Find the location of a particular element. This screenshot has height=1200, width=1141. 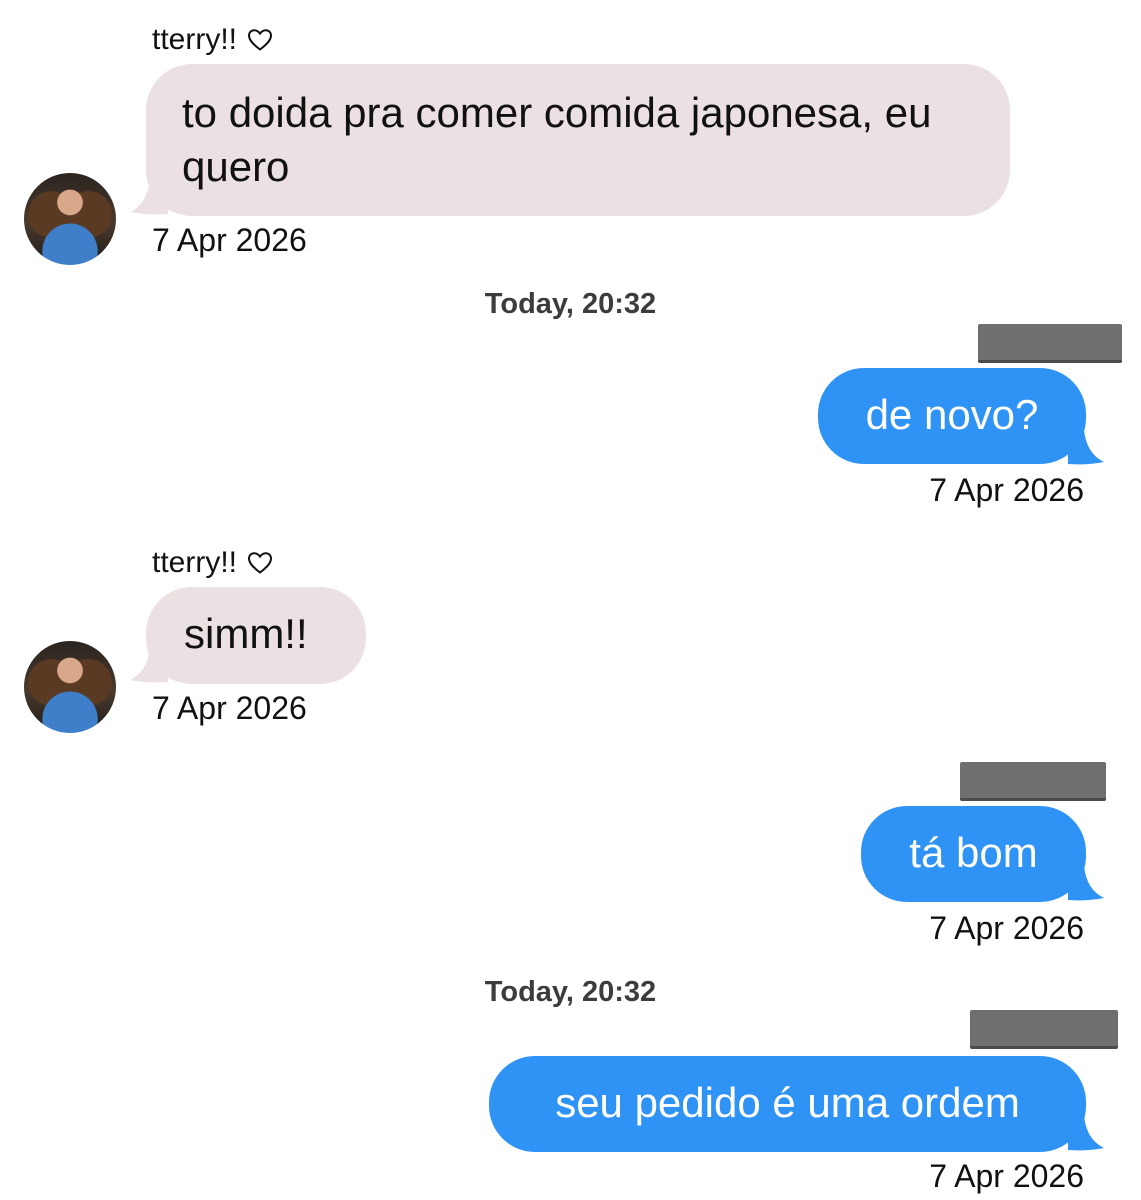

message-bubble-outgoing: tá bom is located at coordinates (973, 854).